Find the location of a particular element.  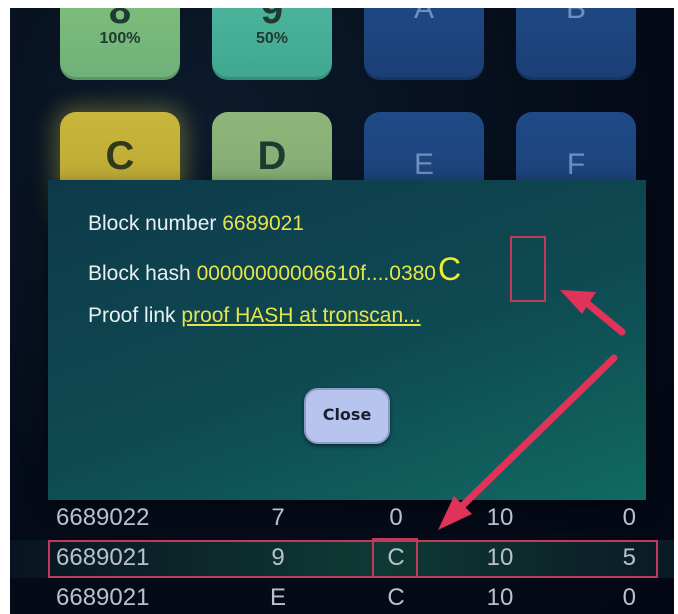

block-cell: 6689022 is located at coordinates (103, 517).